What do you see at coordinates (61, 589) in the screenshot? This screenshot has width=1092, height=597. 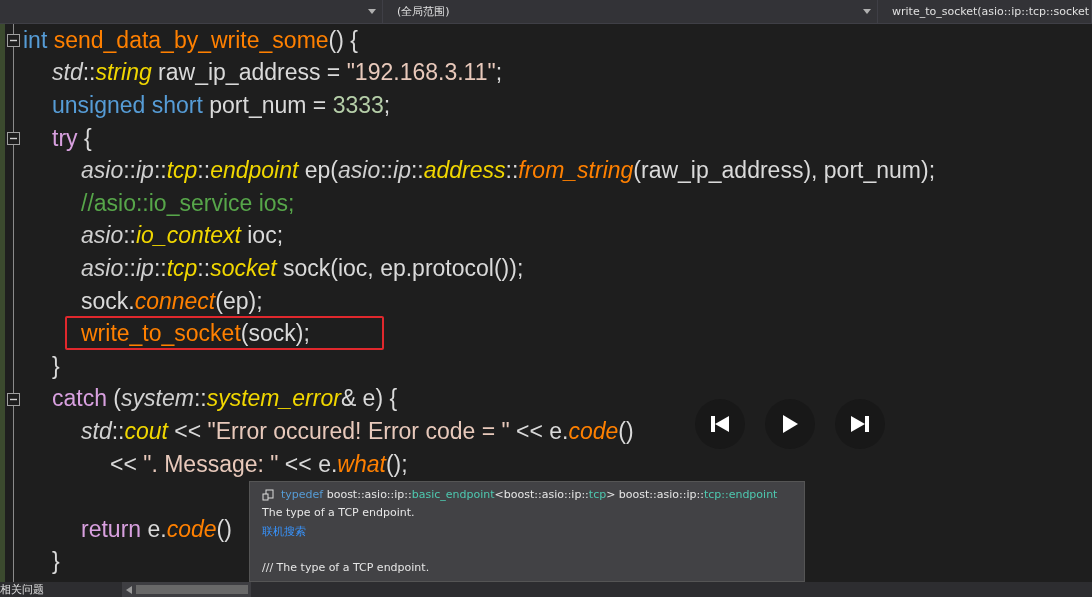 I see `related-issues-tab: 相关问题` at bounding box center [61, 589].